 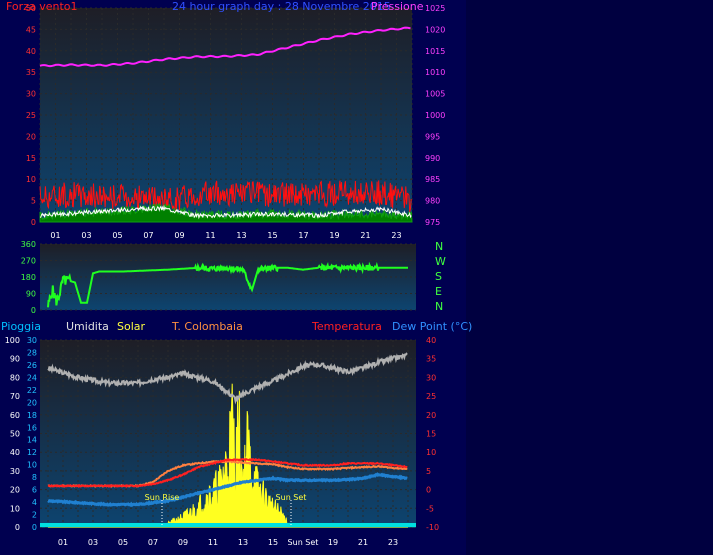 I want to click on temperature-legend: Temperatura, so click(x=346, y=326).